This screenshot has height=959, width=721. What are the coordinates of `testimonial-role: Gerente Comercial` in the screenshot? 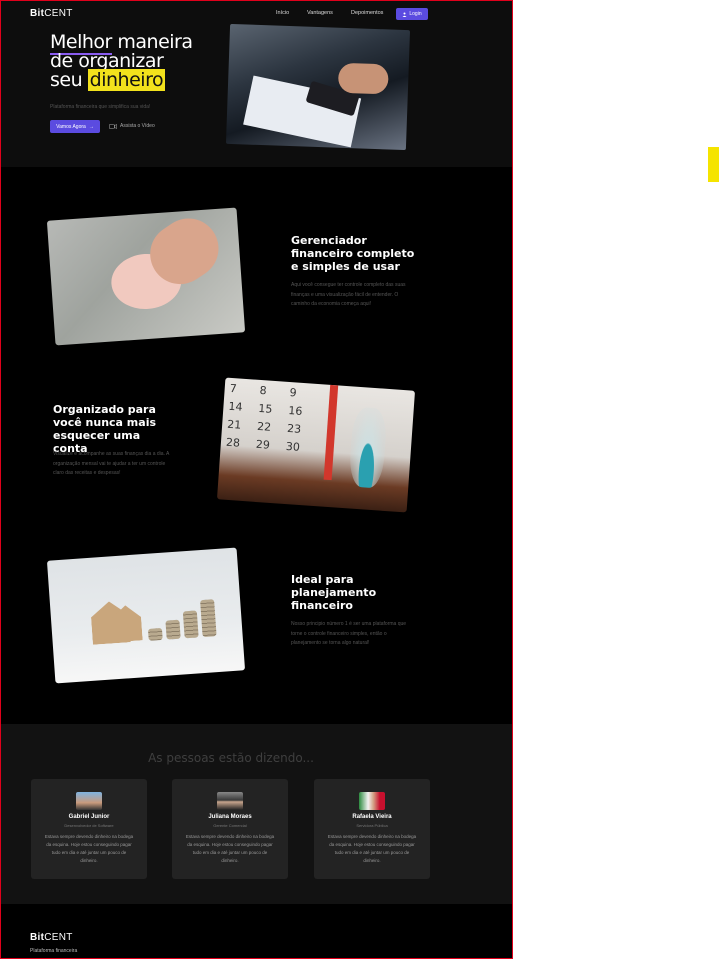 It's located at (230, 825).